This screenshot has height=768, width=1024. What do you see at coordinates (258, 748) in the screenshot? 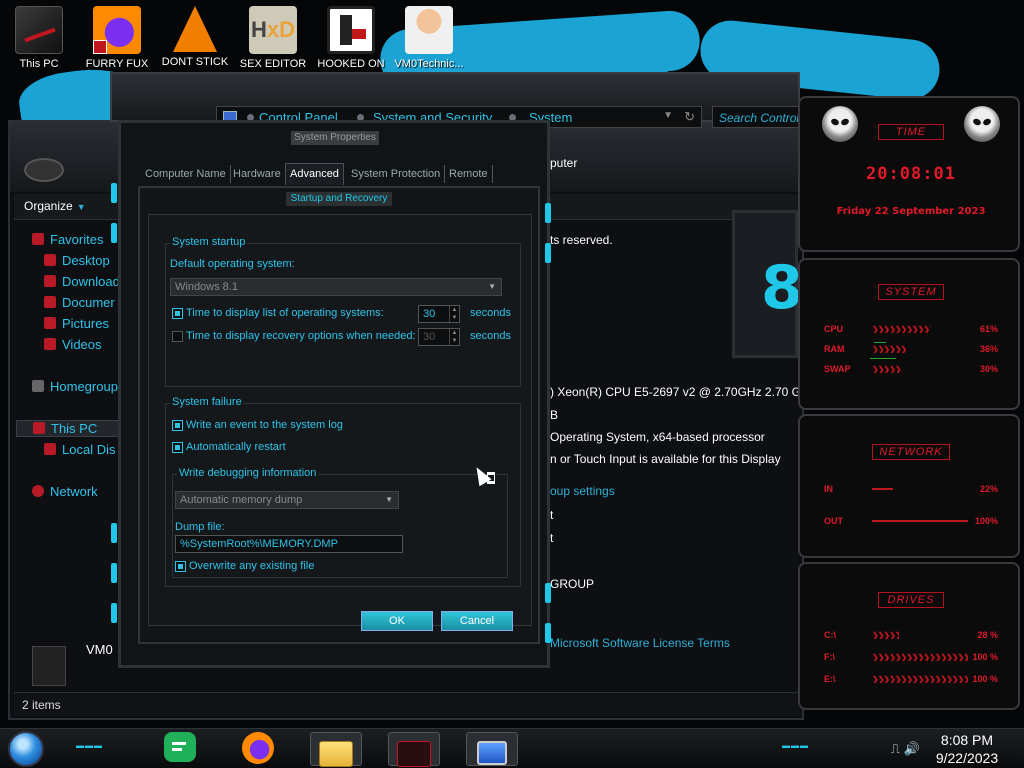
I see `firefox-icon` at bounding box center [258, 748].